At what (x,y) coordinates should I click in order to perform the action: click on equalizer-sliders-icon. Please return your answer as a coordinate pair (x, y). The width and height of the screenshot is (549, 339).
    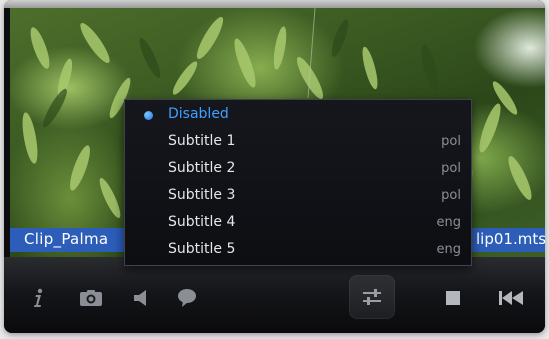
    Looking at the image, I should click on (372, 297).